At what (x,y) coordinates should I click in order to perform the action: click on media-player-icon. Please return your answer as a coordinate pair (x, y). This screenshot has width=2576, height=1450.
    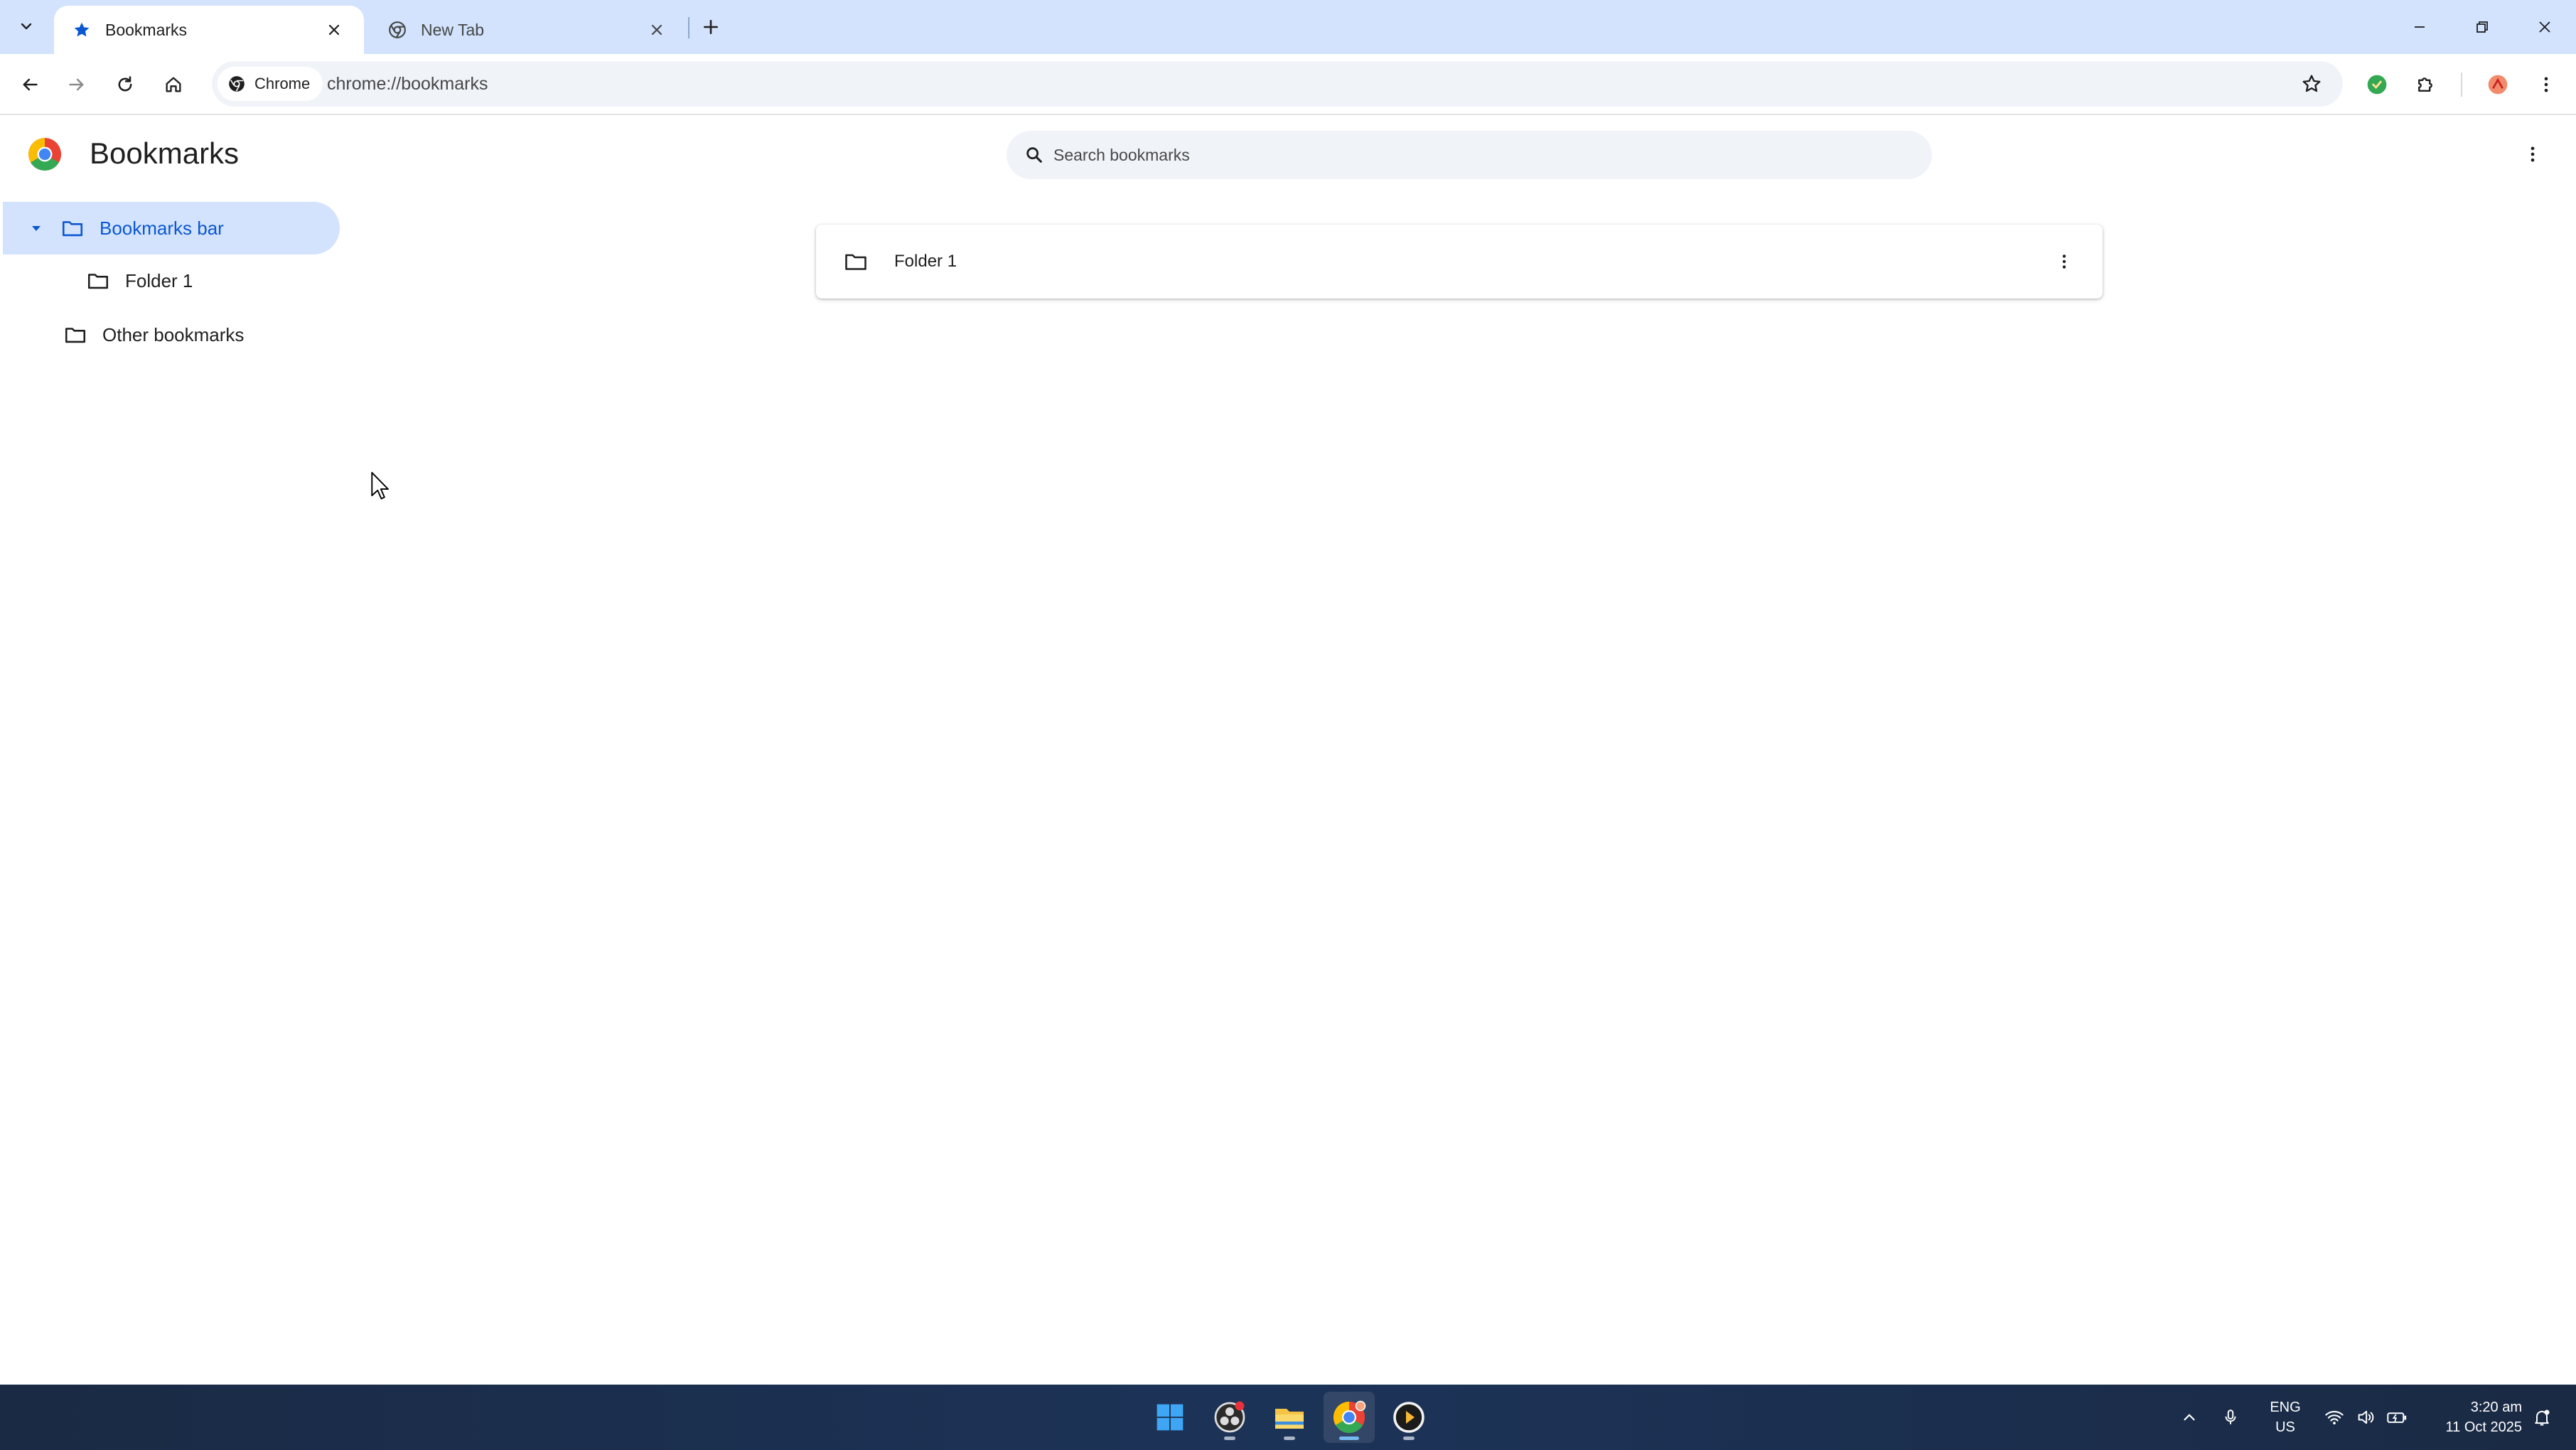
    Looking at the image, I should click on (1408, 1417).